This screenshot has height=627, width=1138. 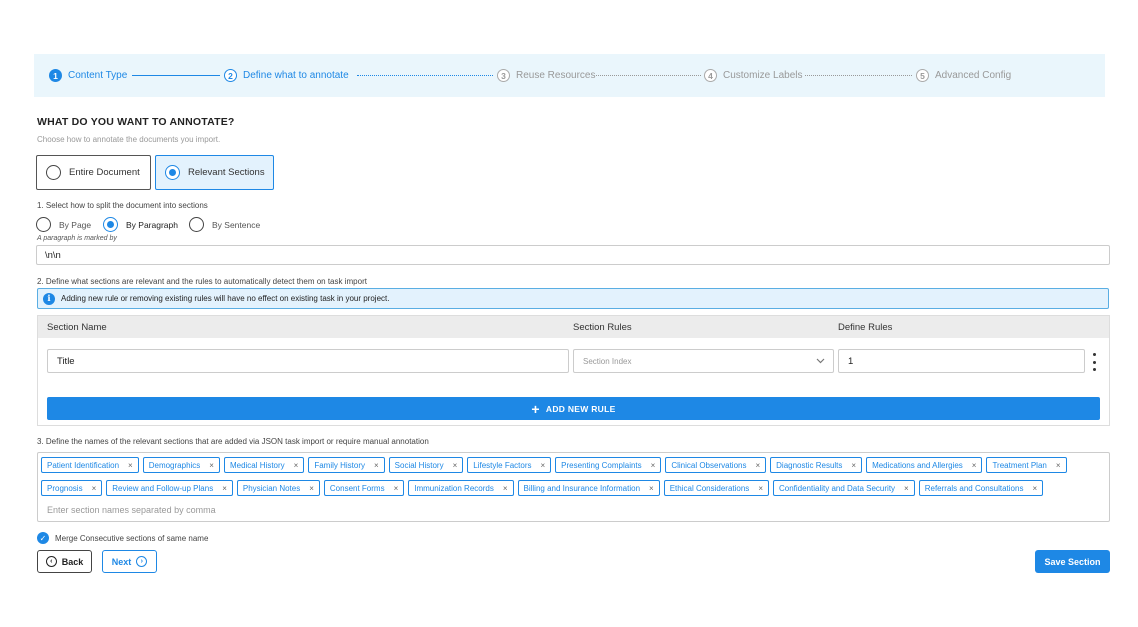 I want to click on split-by-page-radio: By Page, so click(x=63, y=224).